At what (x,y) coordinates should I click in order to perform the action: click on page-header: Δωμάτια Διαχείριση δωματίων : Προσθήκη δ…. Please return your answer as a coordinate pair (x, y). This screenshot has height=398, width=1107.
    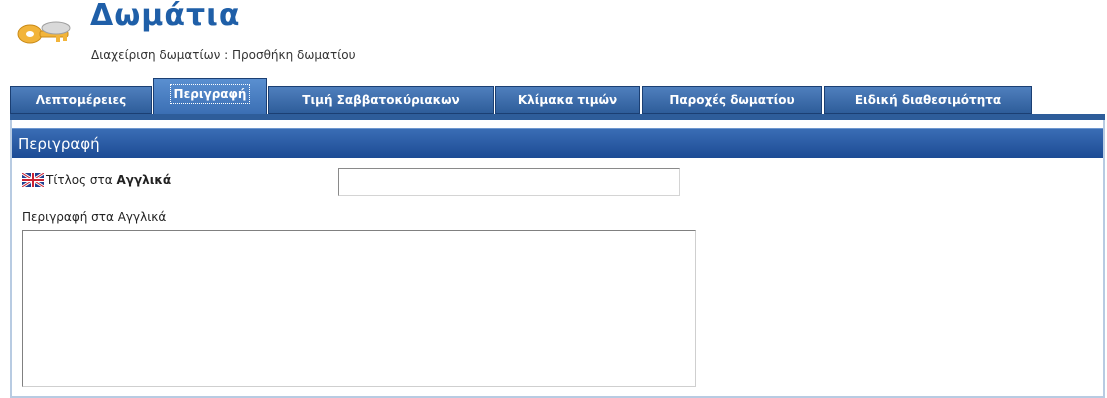
    Looking at the image, I should click on (312, 39).